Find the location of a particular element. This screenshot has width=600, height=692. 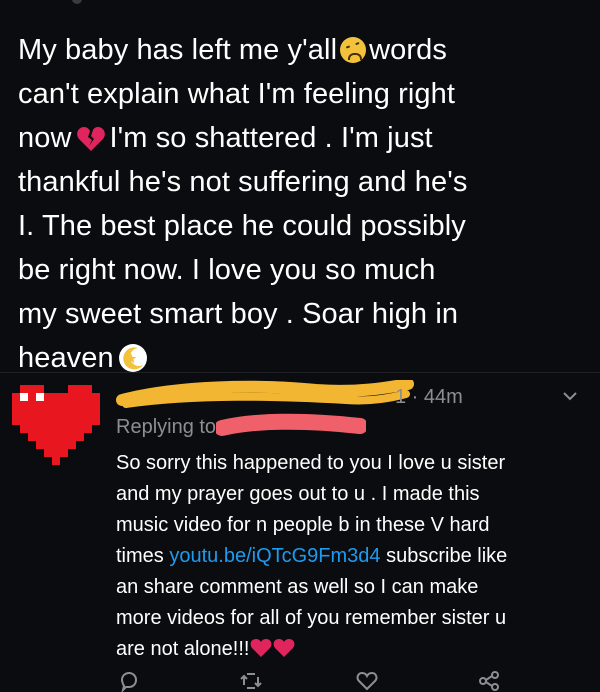

moon-star-emoji-icon is located at coordinates (132, 358).